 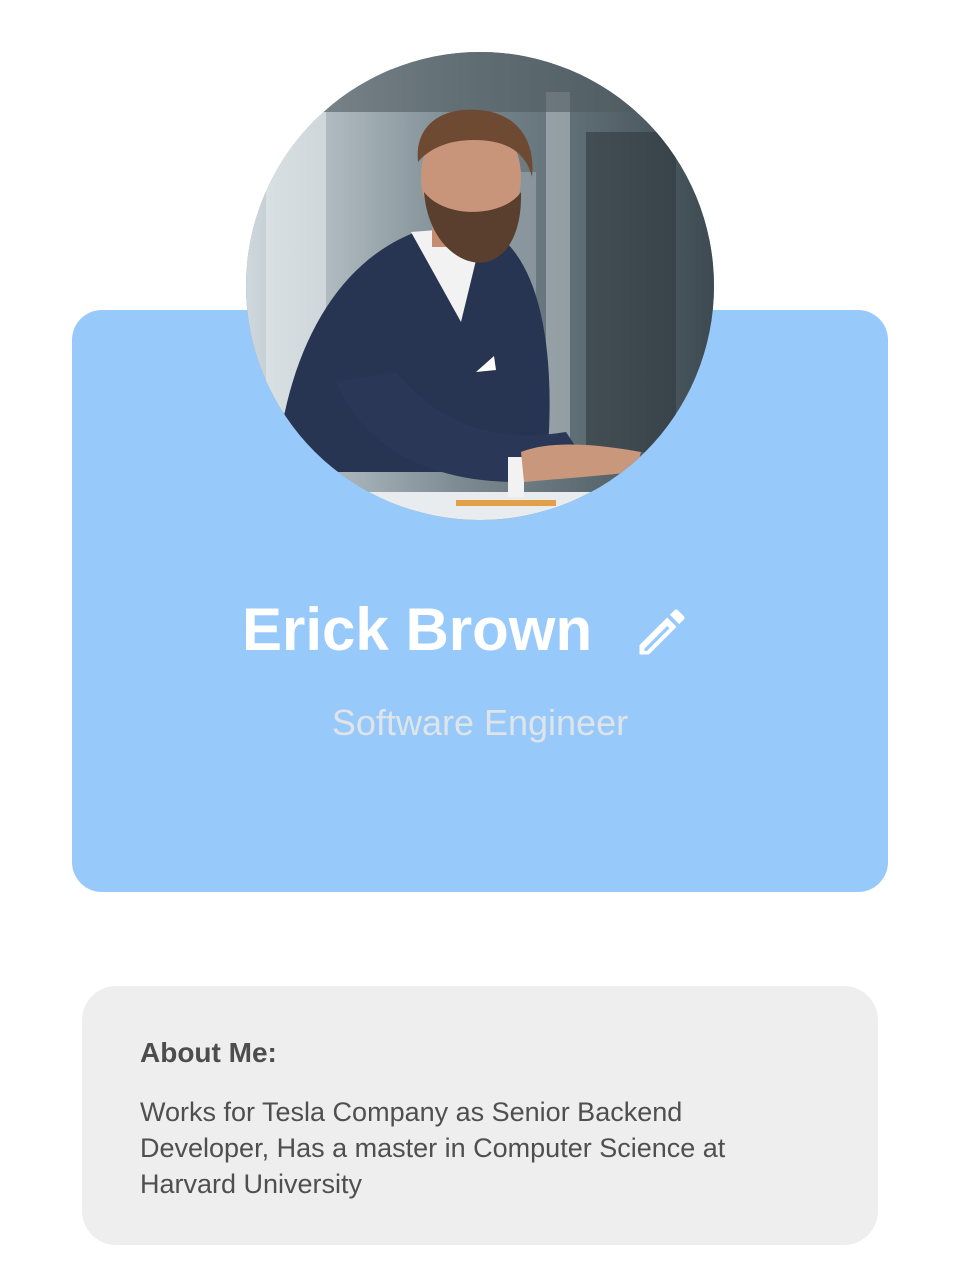 I want to click on name-row: Erick Brown, so click(x=480, y=636).